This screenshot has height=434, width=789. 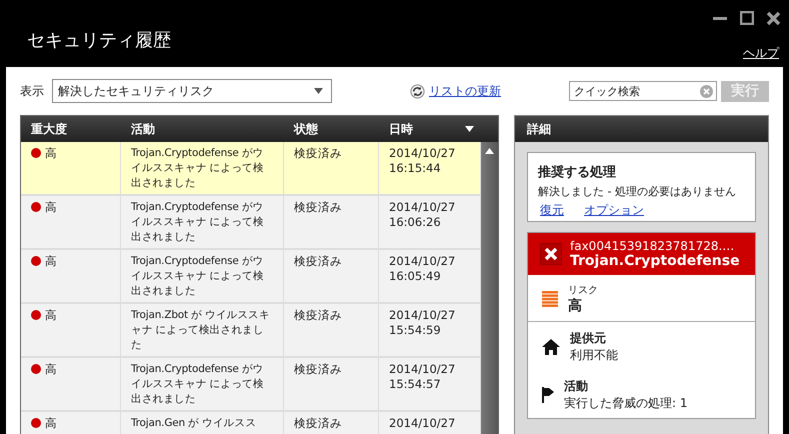 What do you see at coordinates (643, 91) in the screenshot?
I see `quick-search-field: クイック検索` at bounding box center [643, 91].